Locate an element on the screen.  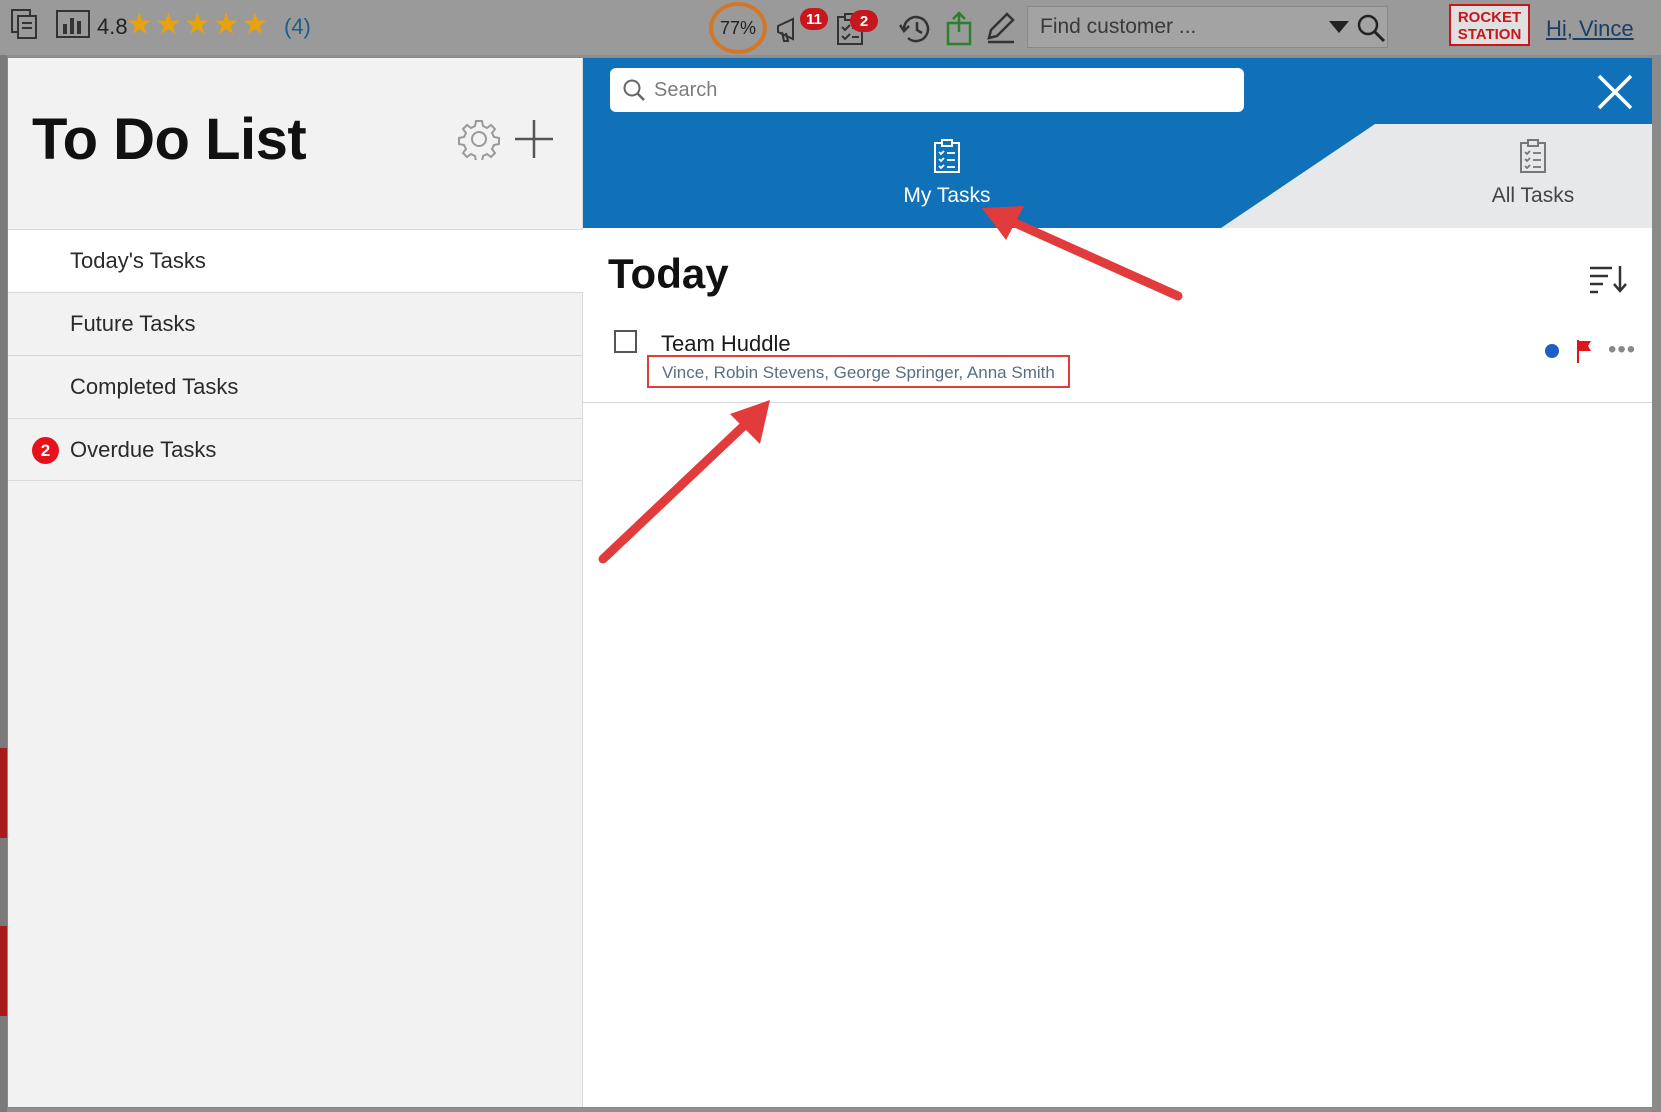
nav-item-overdue-tasks: 2 Overdue Tasks is located at coordinates (295, 449).